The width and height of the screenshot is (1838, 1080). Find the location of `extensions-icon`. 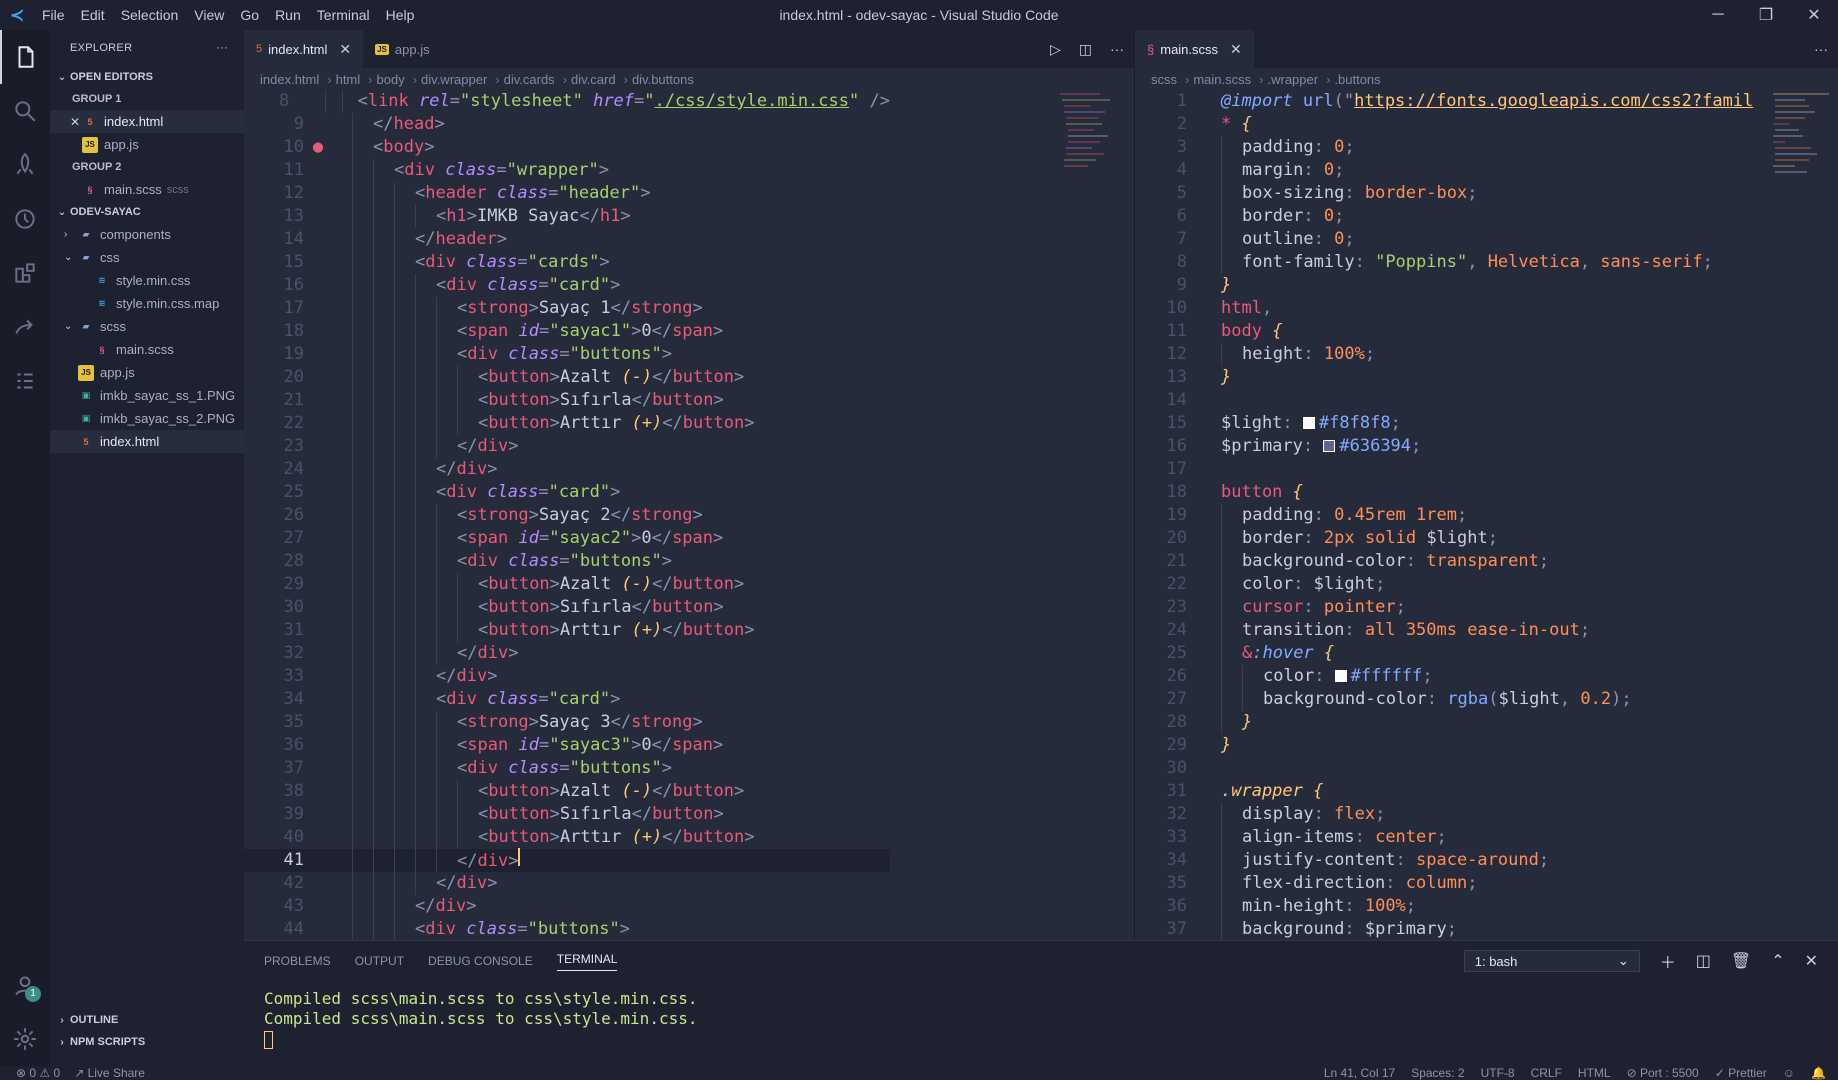

extensions-icon is located at coordinates (25, 273).